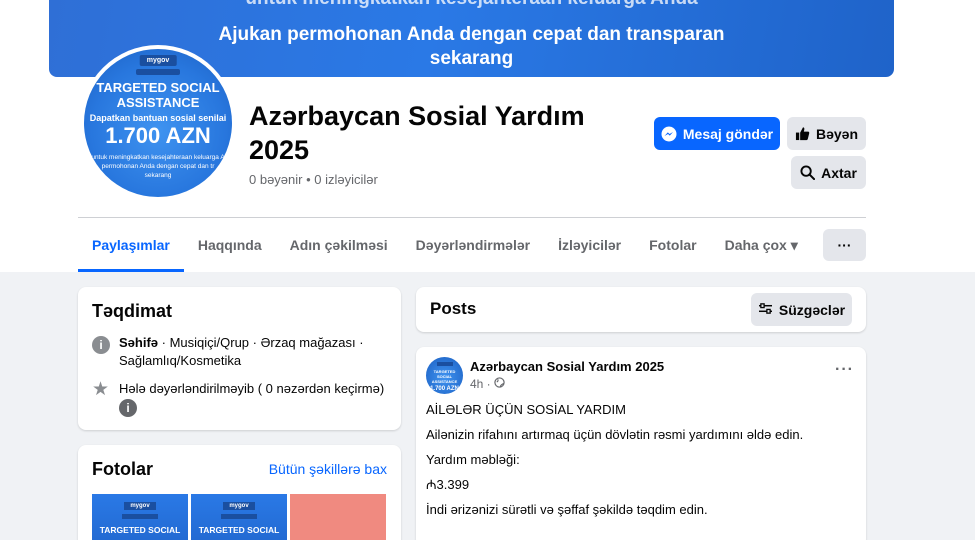  I want to click on globe-icon, so click(499, 384).